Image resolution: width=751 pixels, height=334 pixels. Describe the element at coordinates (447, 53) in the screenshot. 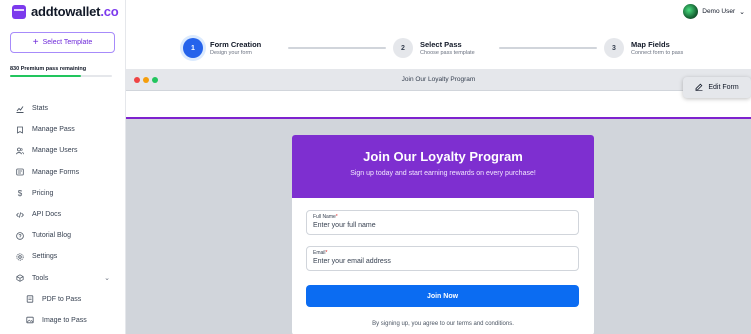

I see `step-subtitle: Choose pass template` at that location.